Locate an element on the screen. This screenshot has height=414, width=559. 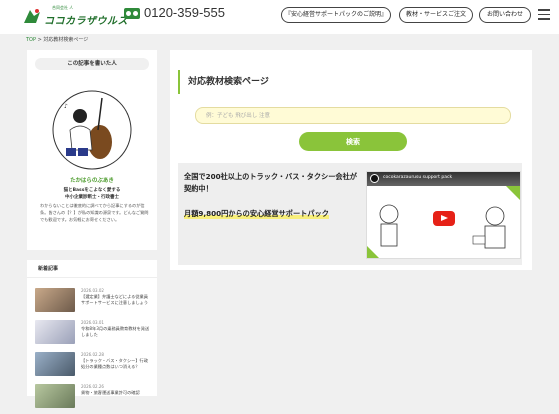
play-icon is located at coordinates (444, 218).